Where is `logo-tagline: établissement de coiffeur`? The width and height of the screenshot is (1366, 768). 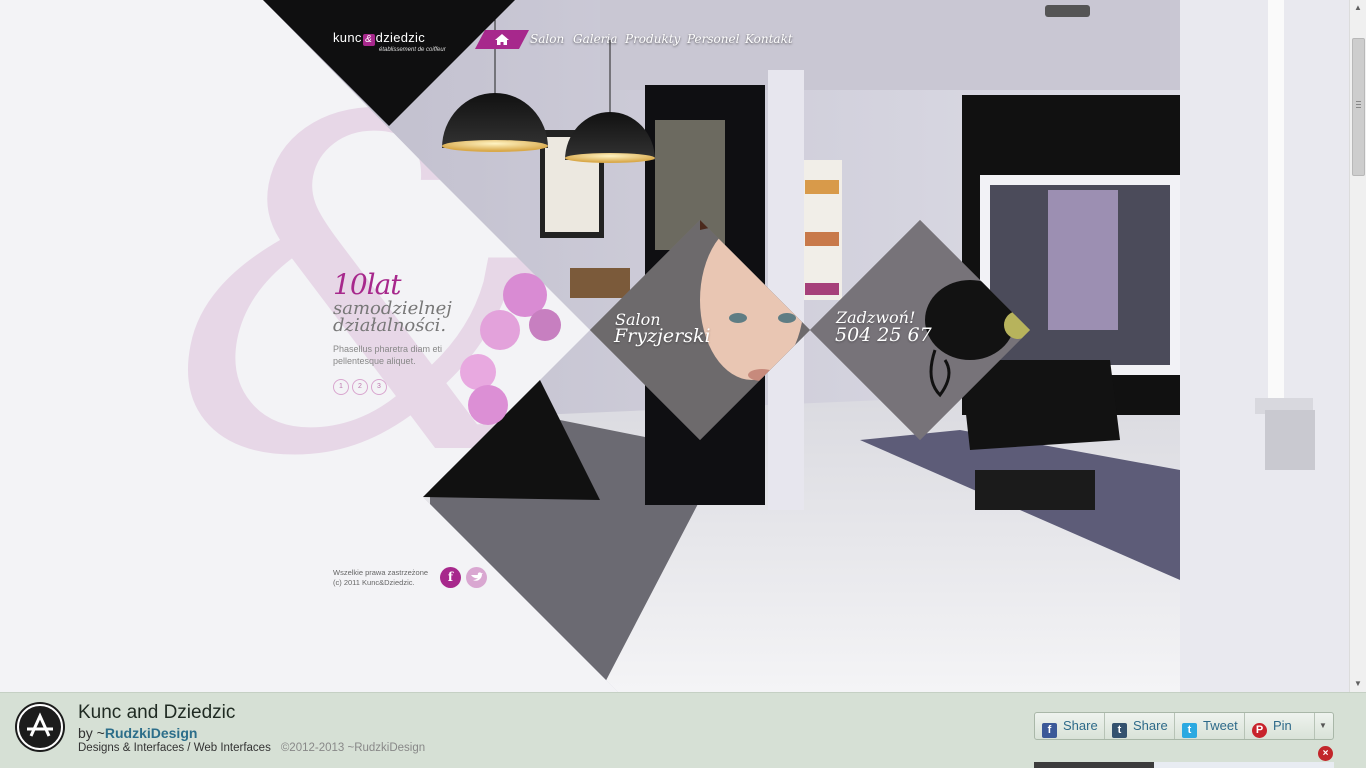
logo-tagline: établissement de coiffeur is located at coordinates (412, 50).